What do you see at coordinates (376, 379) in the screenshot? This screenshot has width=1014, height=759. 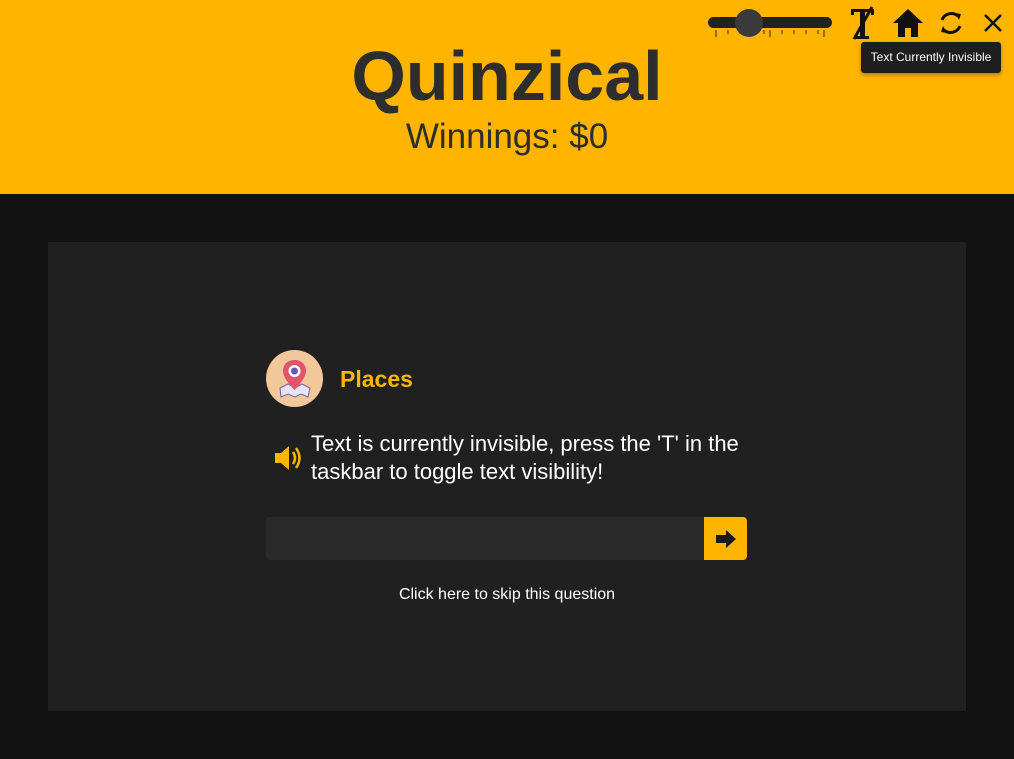 I see `category-label: Places` at bounding box center [376, 379].